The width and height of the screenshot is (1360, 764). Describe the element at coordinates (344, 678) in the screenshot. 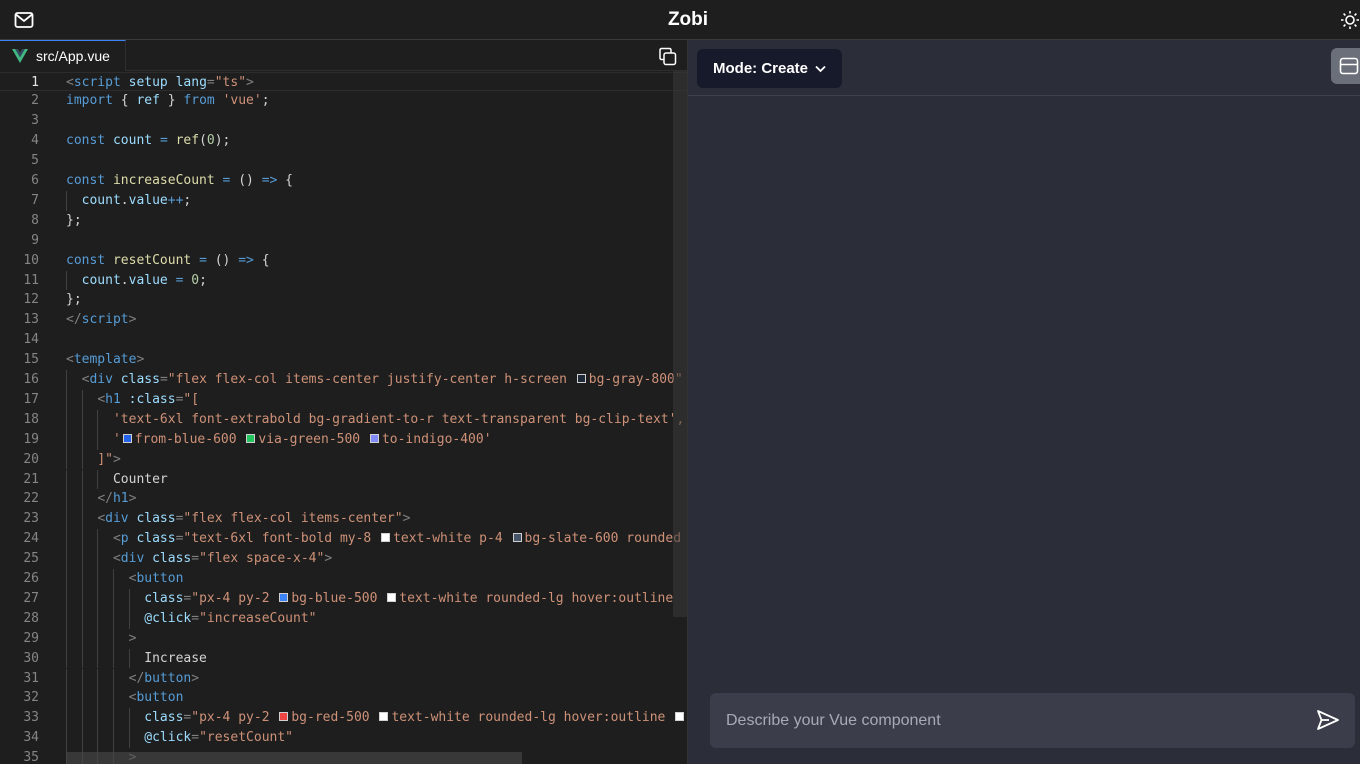

I see `code-line: 31 </button>` at that location.